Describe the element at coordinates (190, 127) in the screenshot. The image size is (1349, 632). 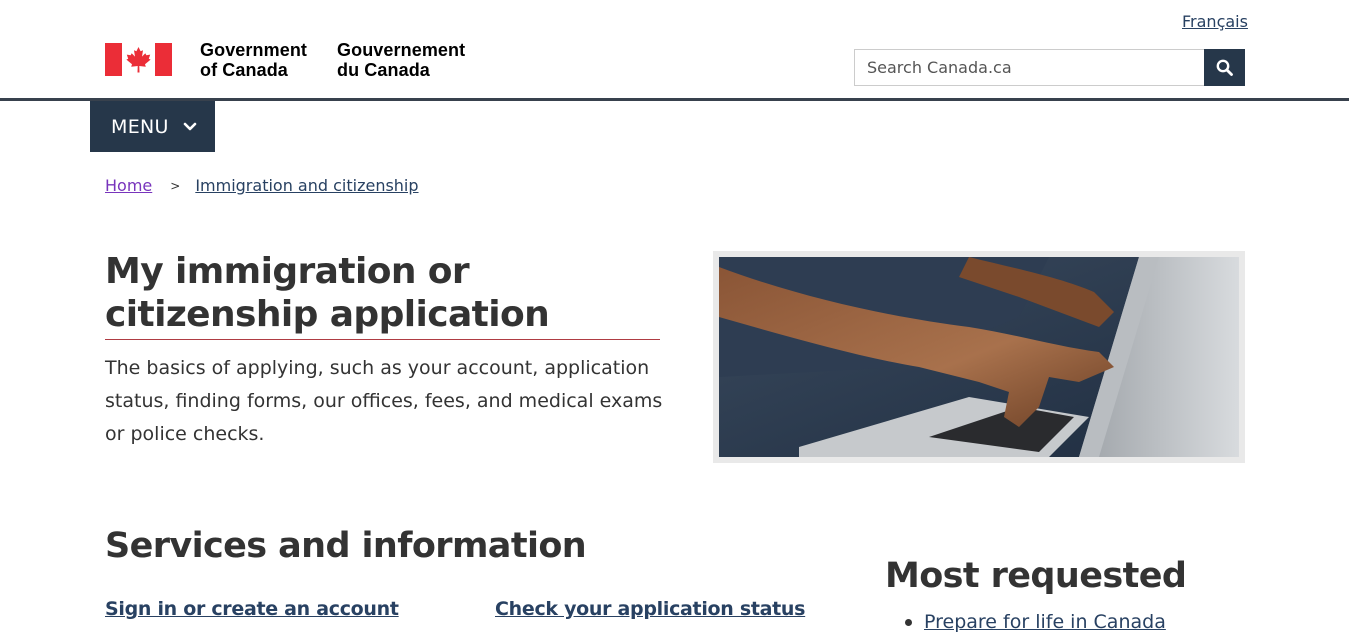
I see `chevron-down-icon` at that location.